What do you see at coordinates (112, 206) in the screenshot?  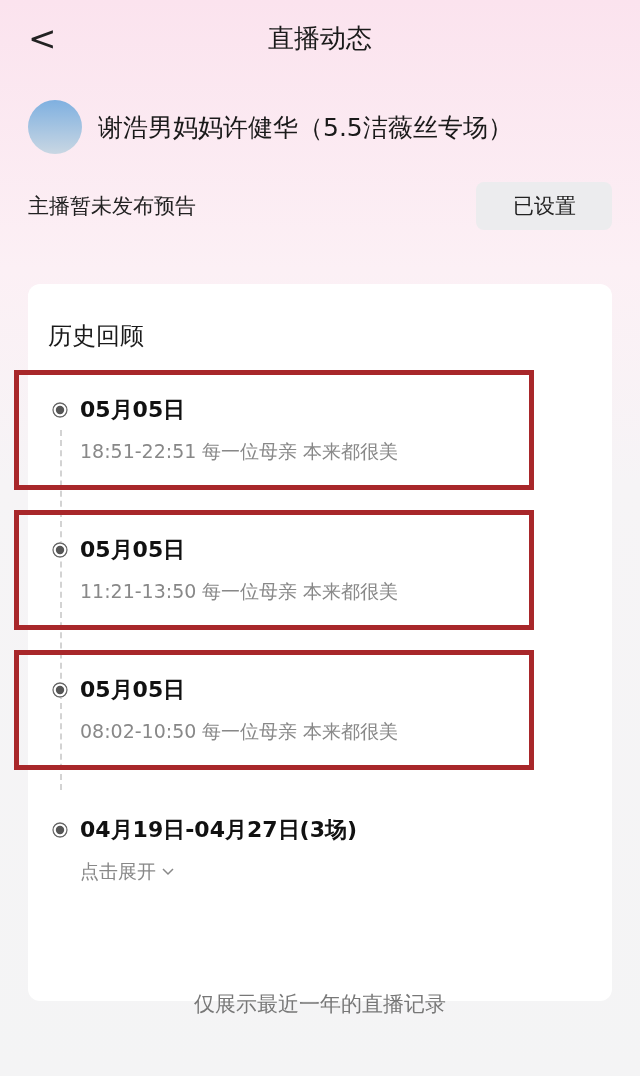 I see `preview-notice: 主播暂未发布预告` at bounding box center [112, 206].